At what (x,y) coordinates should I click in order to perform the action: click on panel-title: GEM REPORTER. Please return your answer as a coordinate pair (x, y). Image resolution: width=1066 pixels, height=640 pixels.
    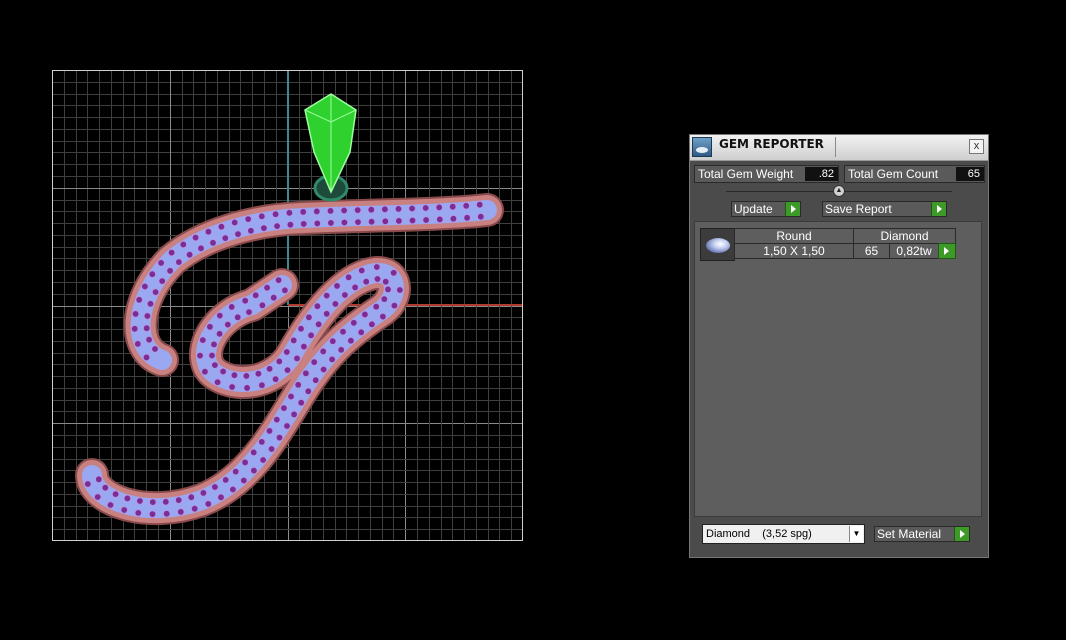
    Looking at the image, I should click on (771, 144).